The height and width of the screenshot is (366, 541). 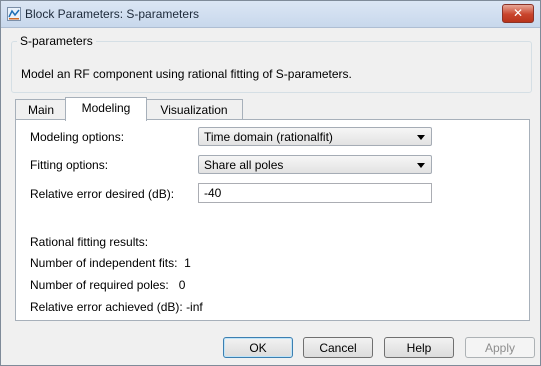 I want to click on close-icon: ✕, so click(x=518, y=13).